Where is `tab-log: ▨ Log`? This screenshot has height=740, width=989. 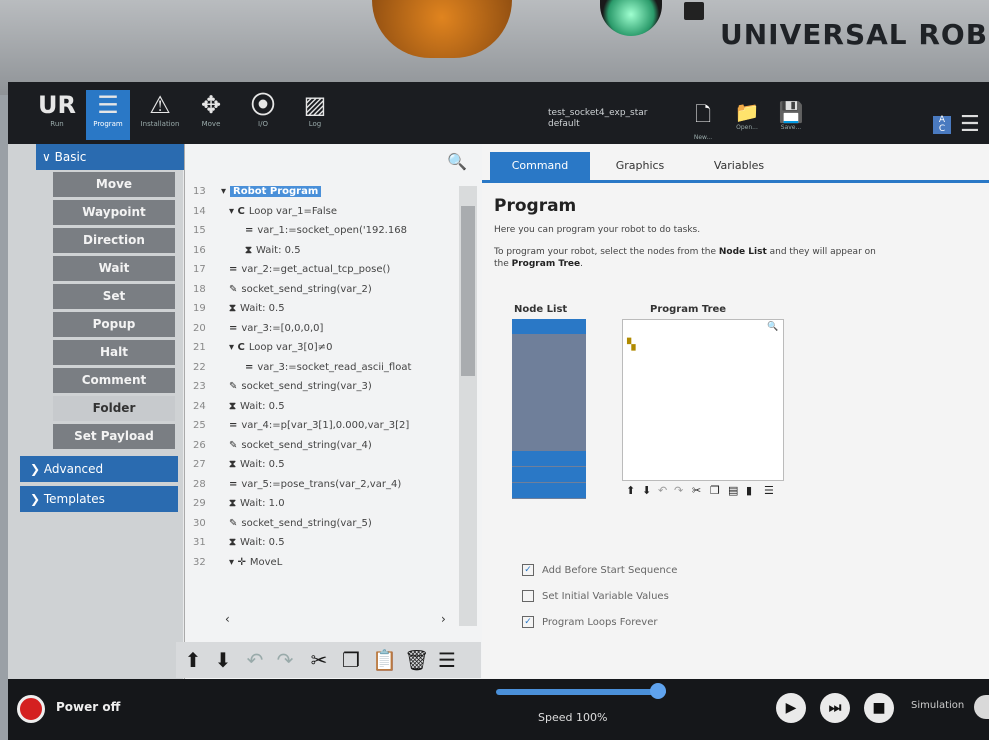 tab-log: ▨ Log is located at coordinates (315, 115).